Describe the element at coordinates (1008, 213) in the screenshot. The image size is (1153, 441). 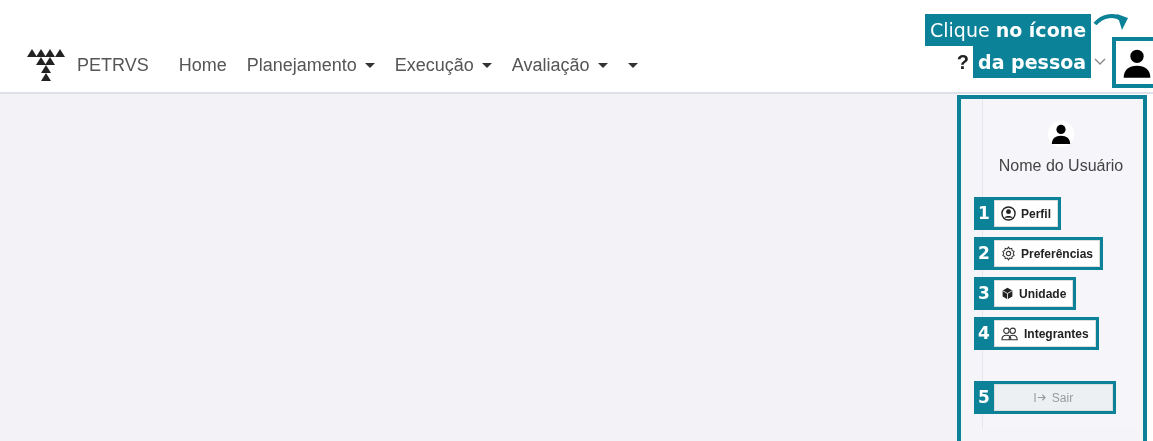
I see `profile-icon` at that location.